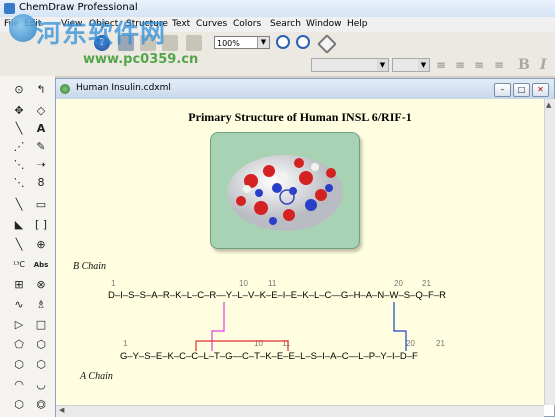 The width and height of the screenshot is (555, 417). Describe the element at coordinates (524, 65) in the screenshot. I see `bold-icon: B` at that location.